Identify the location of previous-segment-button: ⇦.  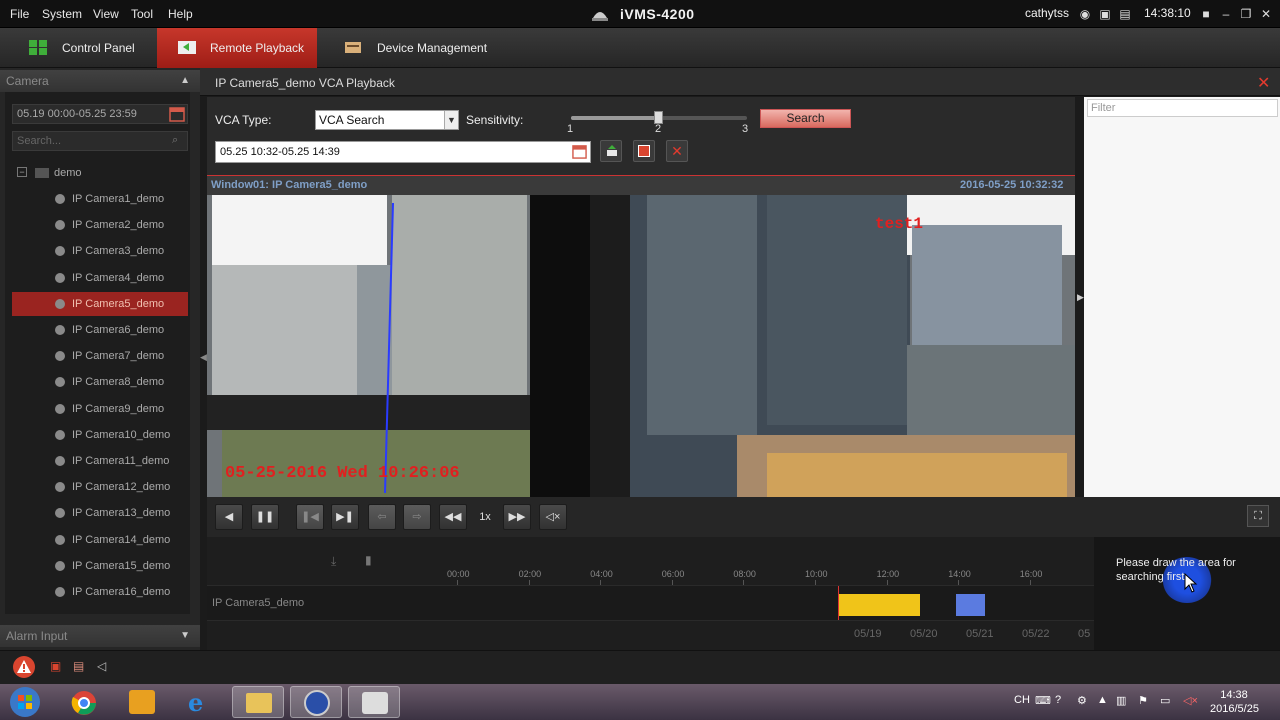
(382, 517).